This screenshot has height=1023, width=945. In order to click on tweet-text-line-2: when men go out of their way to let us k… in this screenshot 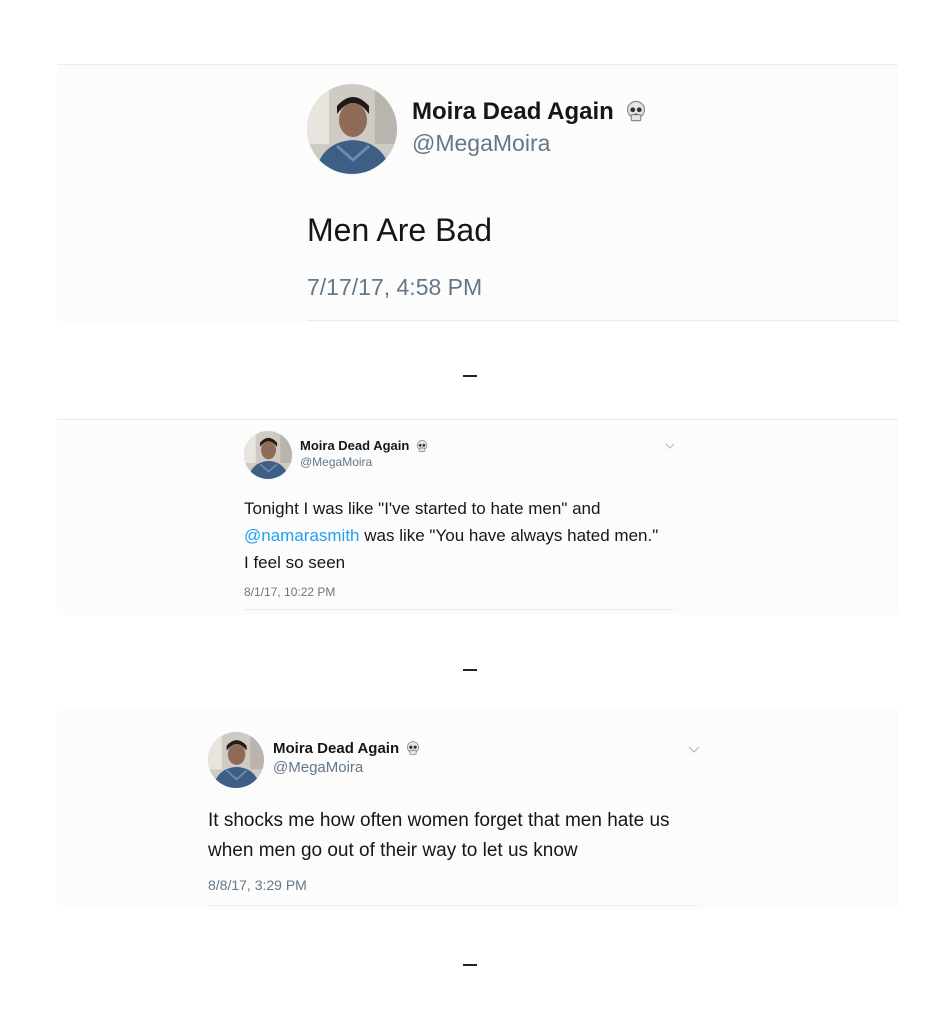, I will do `click(393, 850)`.